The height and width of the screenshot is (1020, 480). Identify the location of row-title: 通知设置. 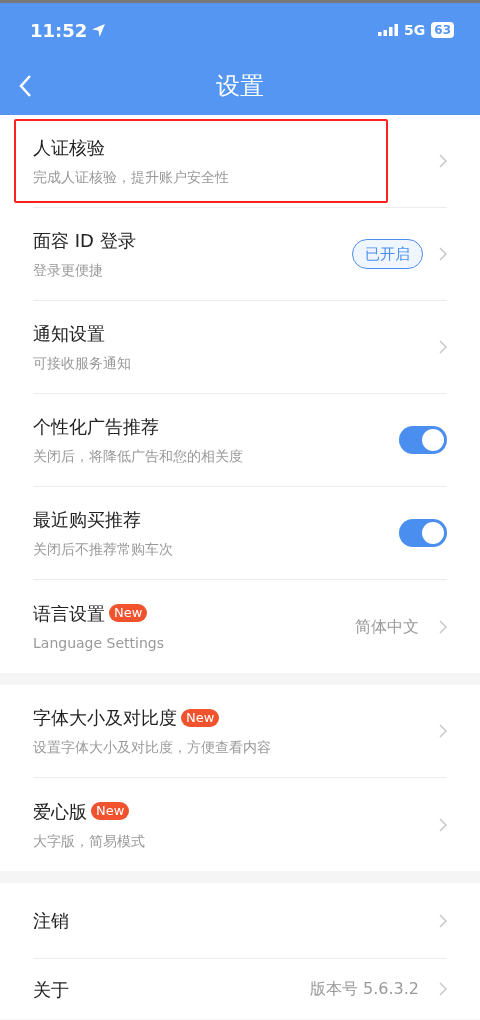
(69, 334).